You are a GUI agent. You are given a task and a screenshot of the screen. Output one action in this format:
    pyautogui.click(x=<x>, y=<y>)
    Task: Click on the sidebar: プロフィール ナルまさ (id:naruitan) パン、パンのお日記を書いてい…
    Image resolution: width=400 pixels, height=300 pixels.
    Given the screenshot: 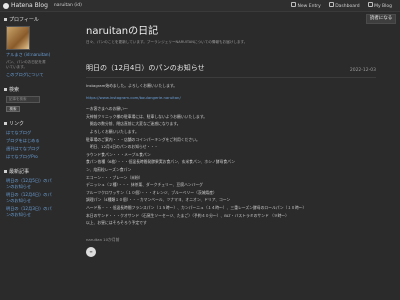 What is the action you would take?
    pyautogui.click(x=26, y=156)
    